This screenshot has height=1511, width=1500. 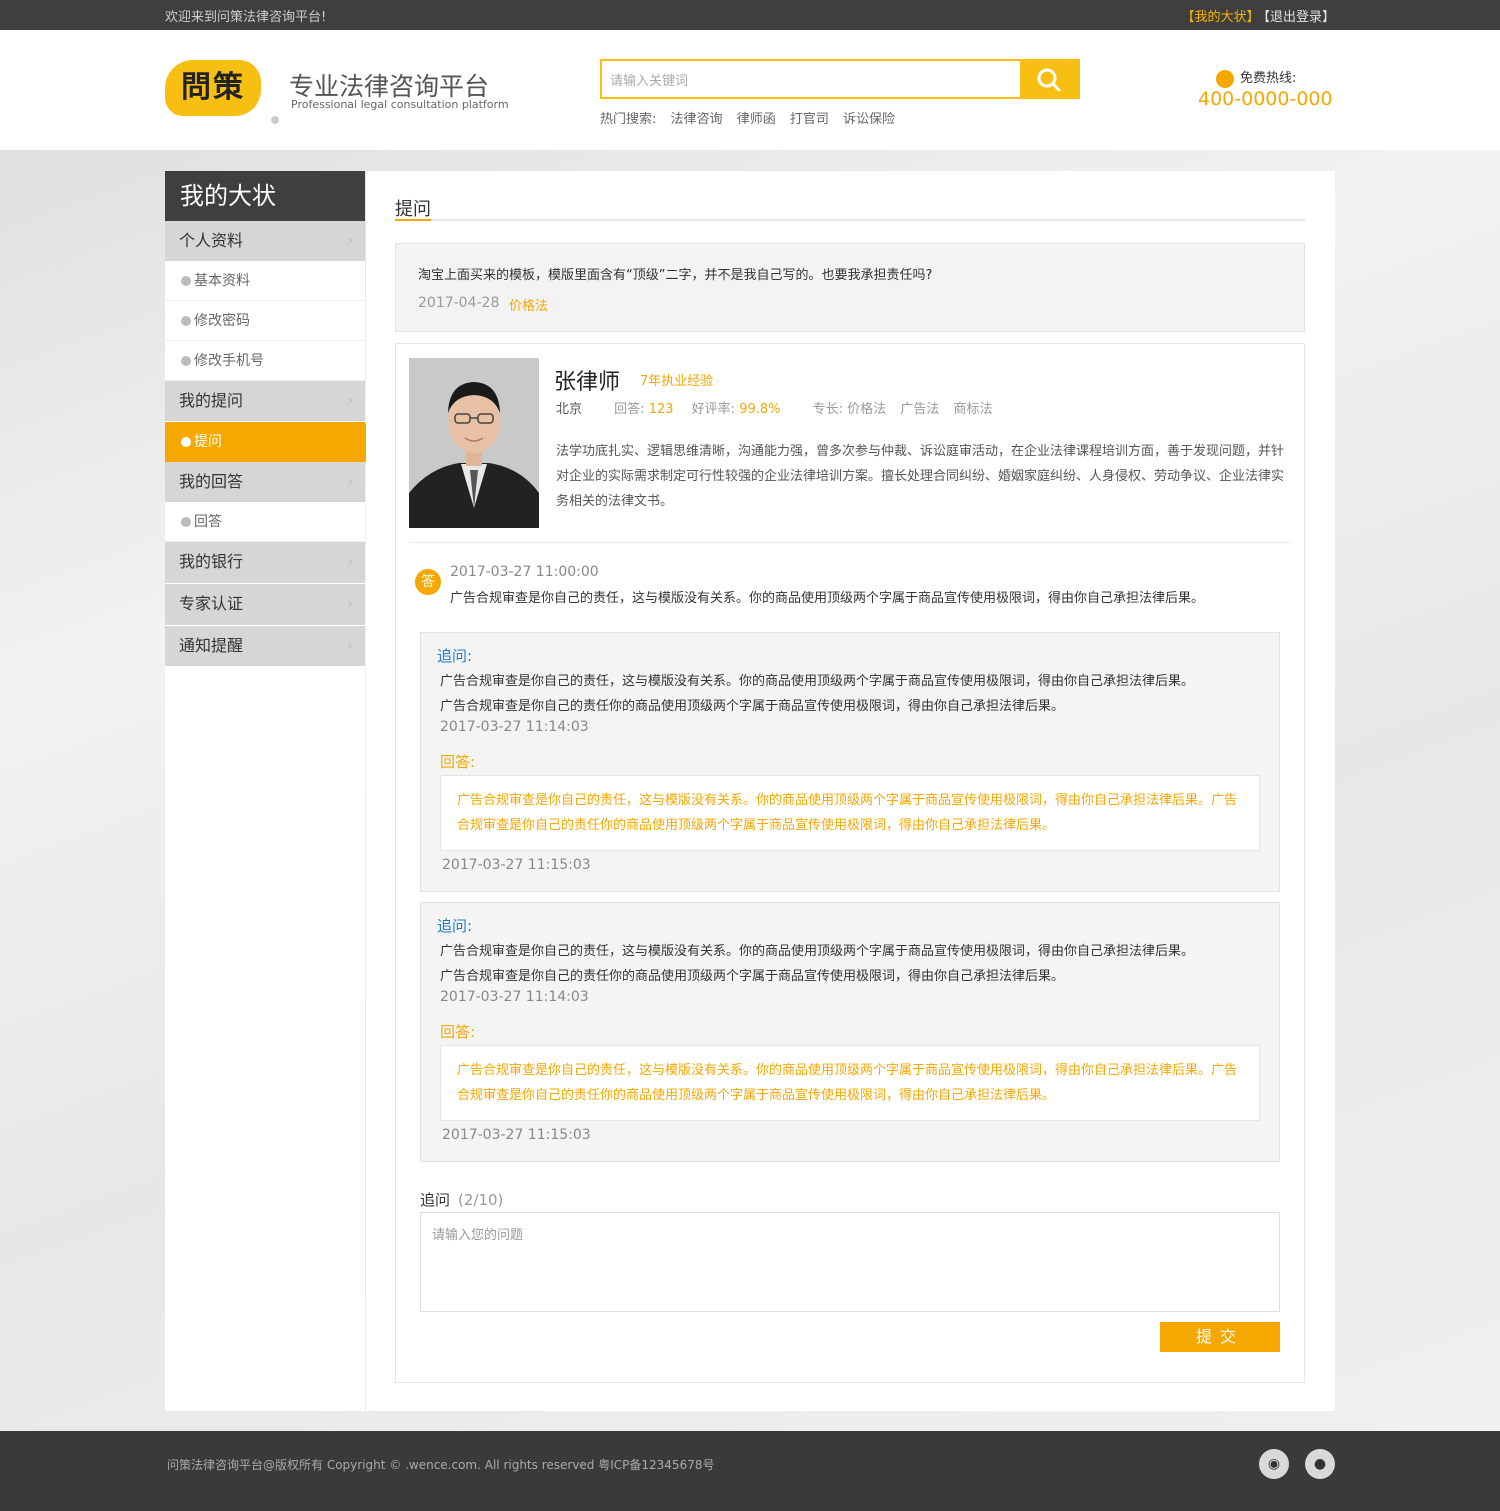 What do you see at coordinates (1225, 78) in the screenshot?
I see `phone-icon` at bounding box center [1225, 78].